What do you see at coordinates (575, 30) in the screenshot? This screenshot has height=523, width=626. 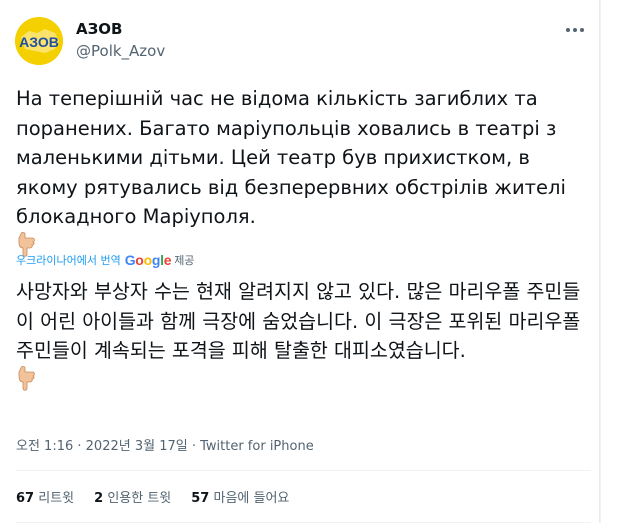 I see `more-icon` at bounding box center [575, 30].